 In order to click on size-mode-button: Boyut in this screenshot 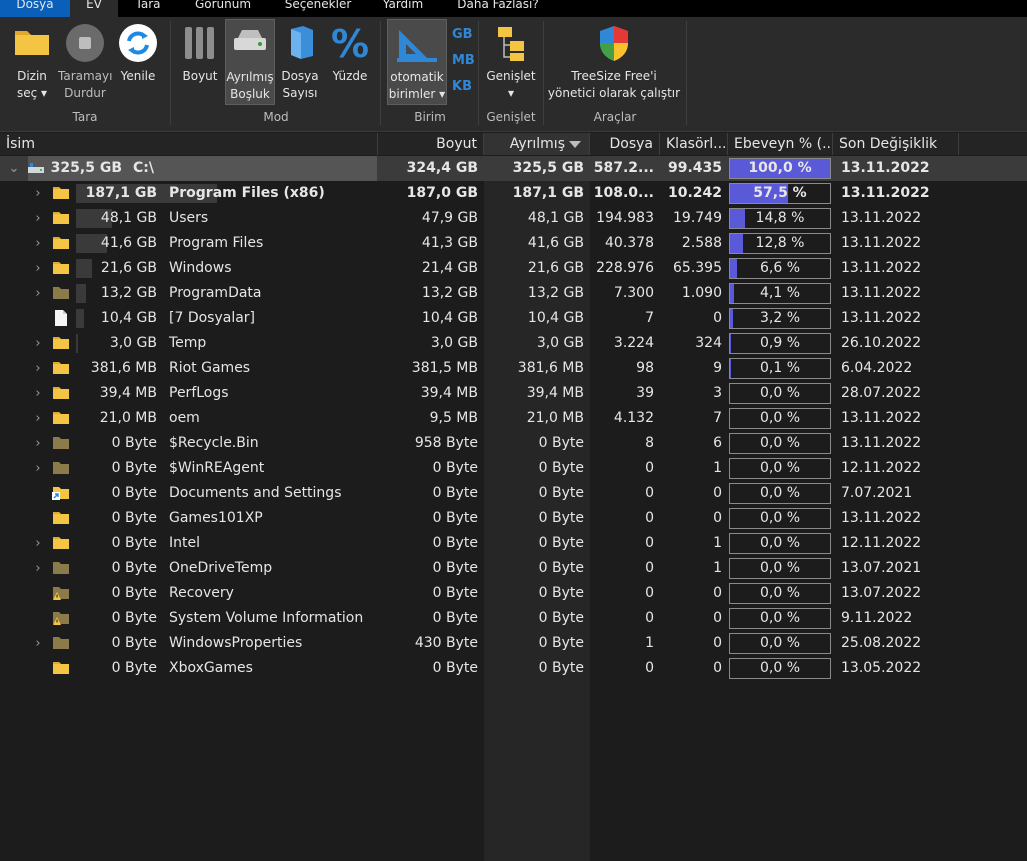, I will do `click(200, 62)`.